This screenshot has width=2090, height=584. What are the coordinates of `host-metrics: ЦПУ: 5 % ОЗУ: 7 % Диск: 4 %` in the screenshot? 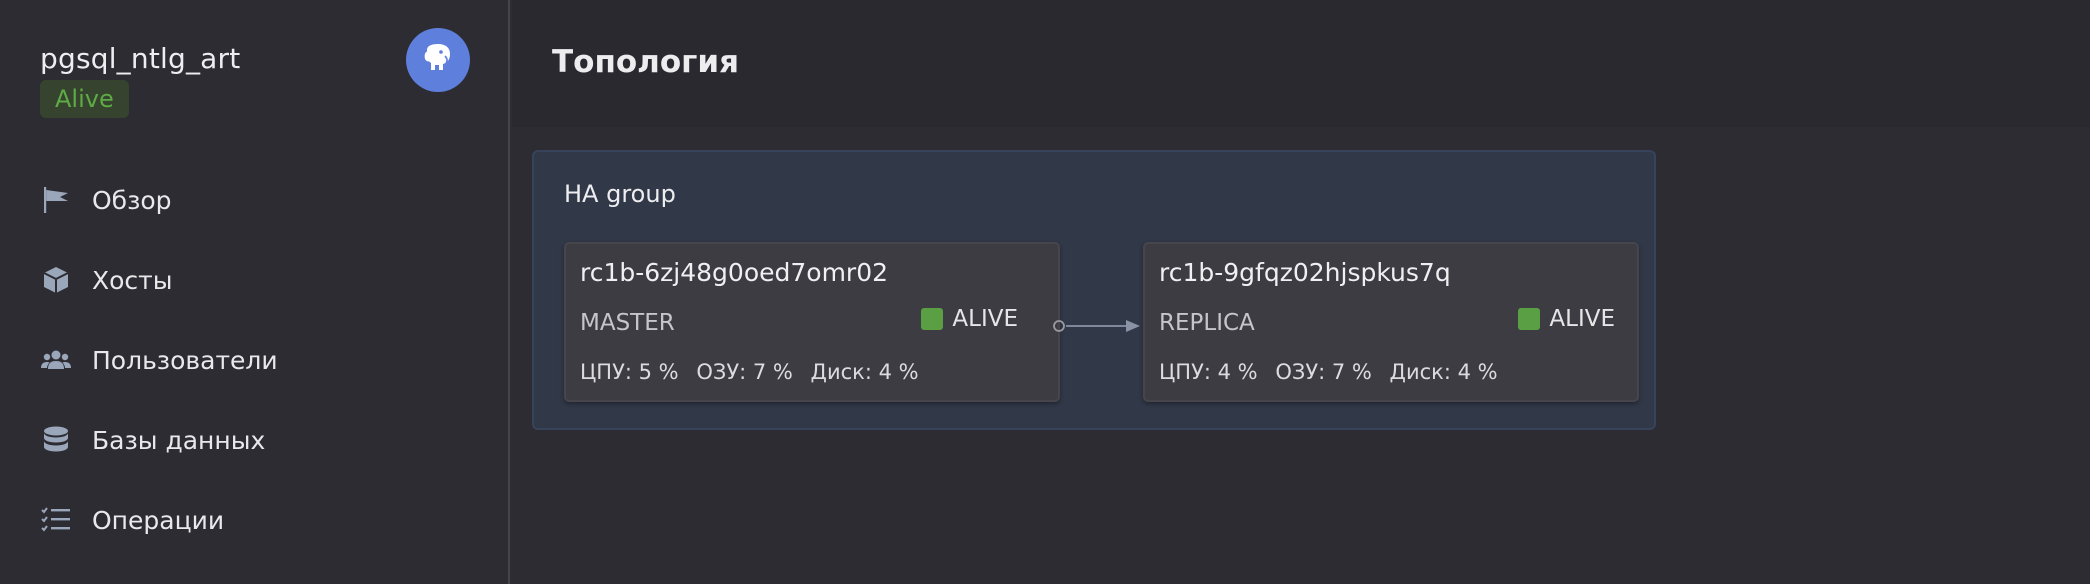 It's located at (755, 372).